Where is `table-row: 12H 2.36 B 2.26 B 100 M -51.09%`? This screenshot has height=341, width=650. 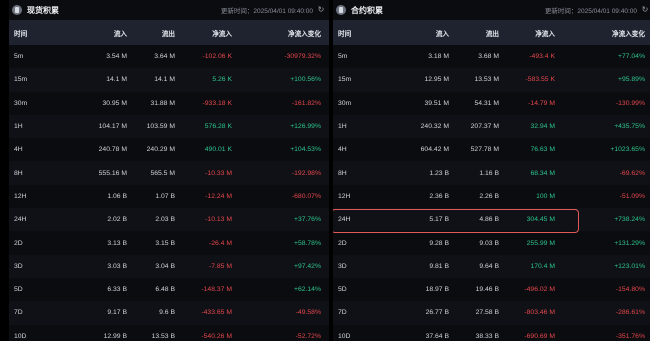
table-row: 12H 2.36 B 2.26 B 100 M -51.09% is located at coordinates (491, 196).